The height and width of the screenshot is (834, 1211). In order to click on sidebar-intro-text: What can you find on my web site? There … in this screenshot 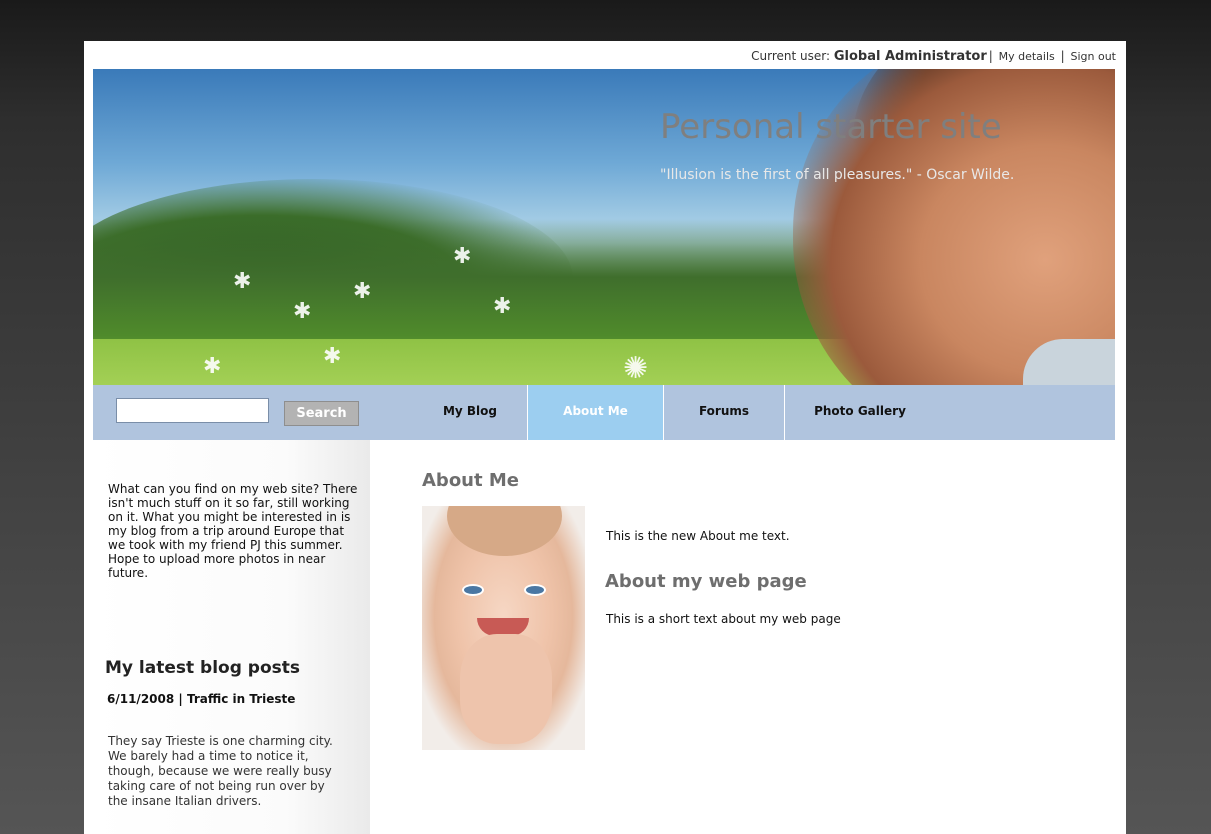, I will do `click(233, 531)`.